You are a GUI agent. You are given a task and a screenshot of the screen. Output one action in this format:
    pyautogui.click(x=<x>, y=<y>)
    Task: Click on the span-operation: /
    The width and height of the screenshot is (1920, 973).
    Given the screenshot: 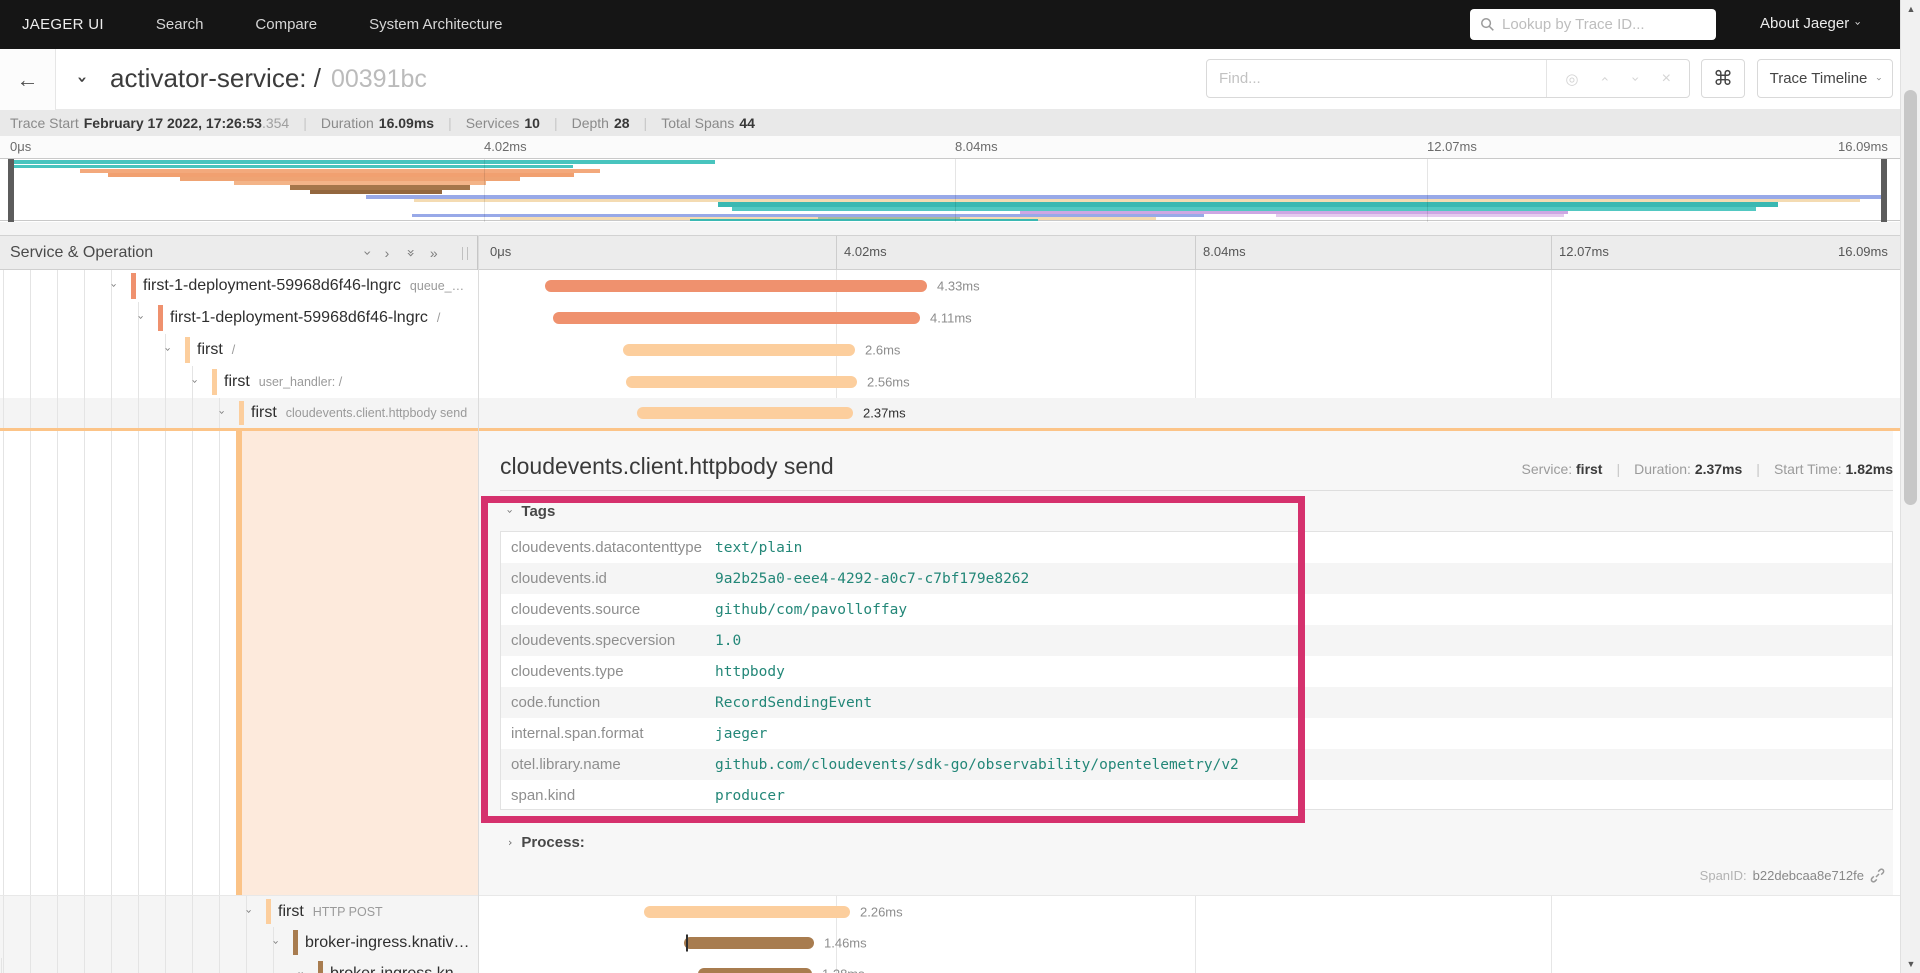 What is the action you would take?
    pyautogui.click(x=233, y=350)
    